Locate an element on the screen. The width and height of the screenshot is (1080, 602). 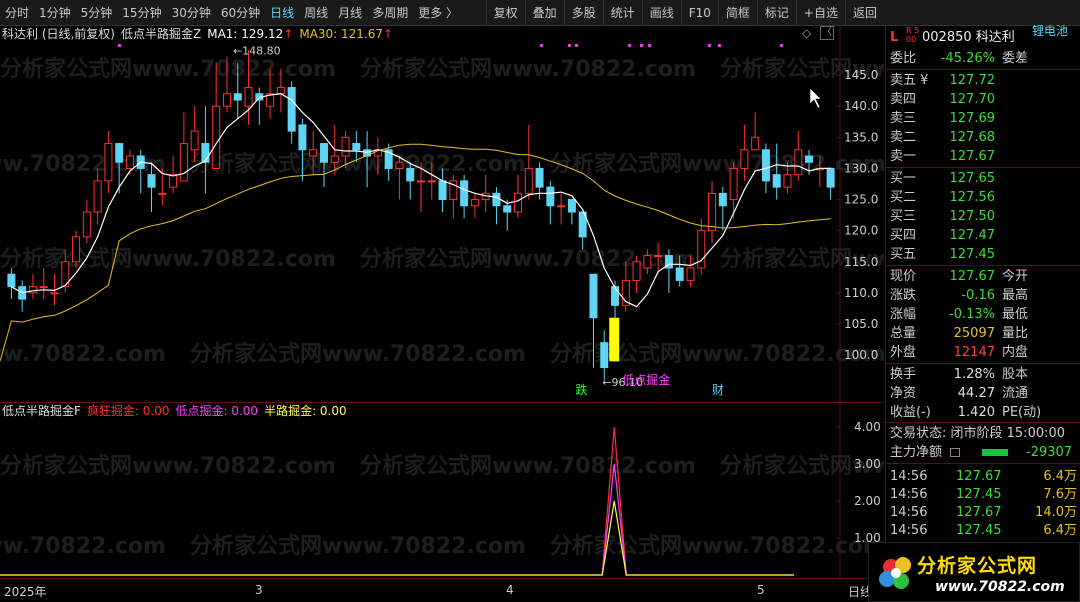
buy-row: 买一 127.65 is located at coordinates (983, 178).